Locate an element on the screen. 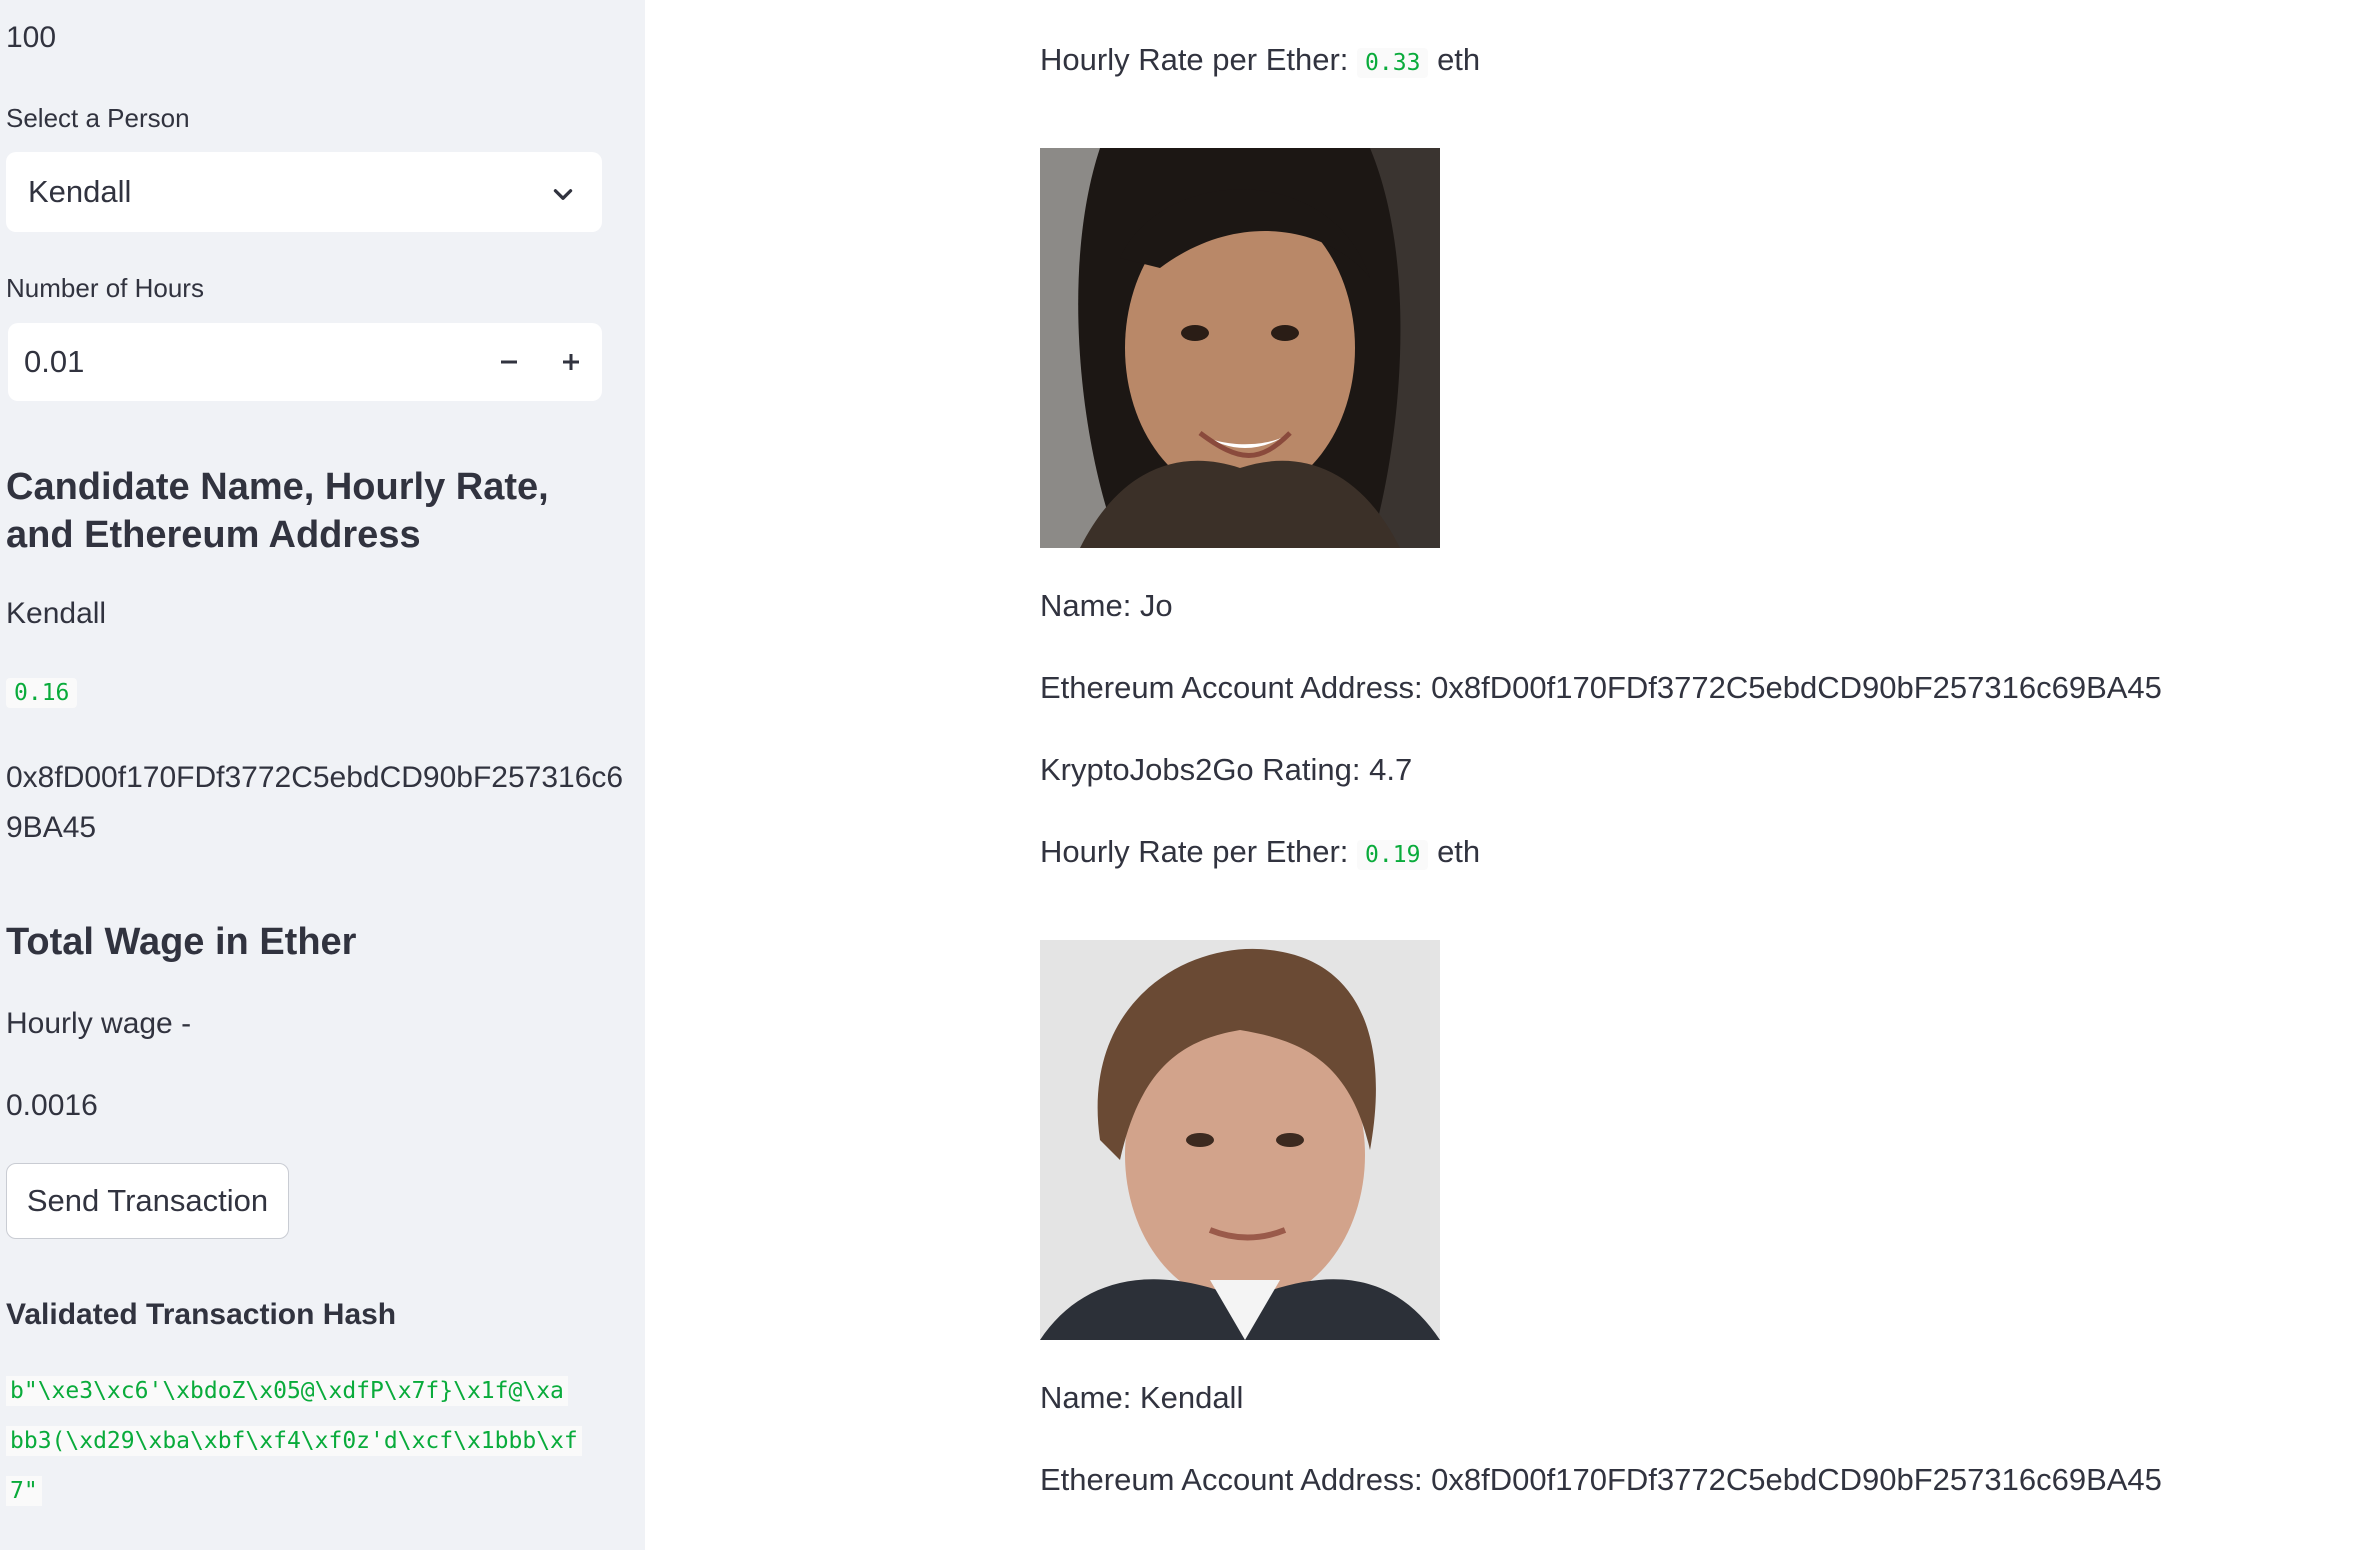 This screenshot has height=1550, width=2376. plus-icon is located at coordinates (571, 362).